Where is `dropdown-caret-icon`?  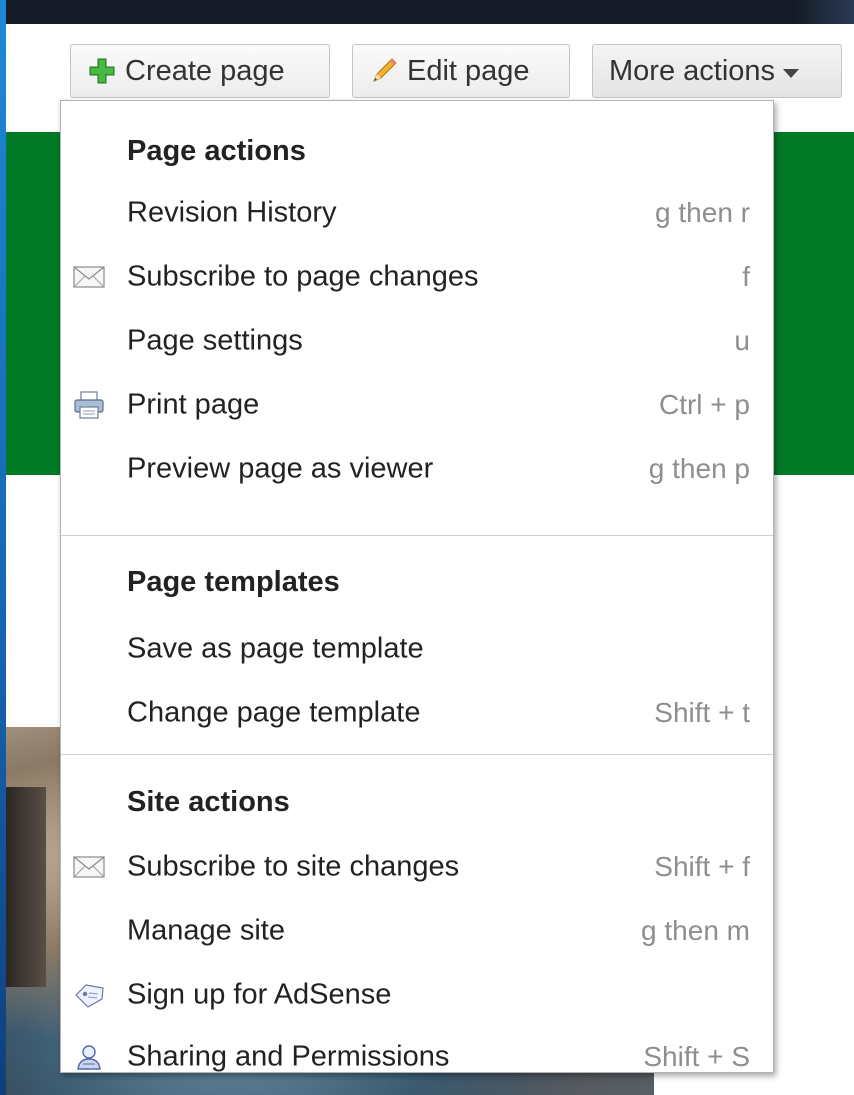 dropdown-caret-icon is located at coordinates (791, 73).